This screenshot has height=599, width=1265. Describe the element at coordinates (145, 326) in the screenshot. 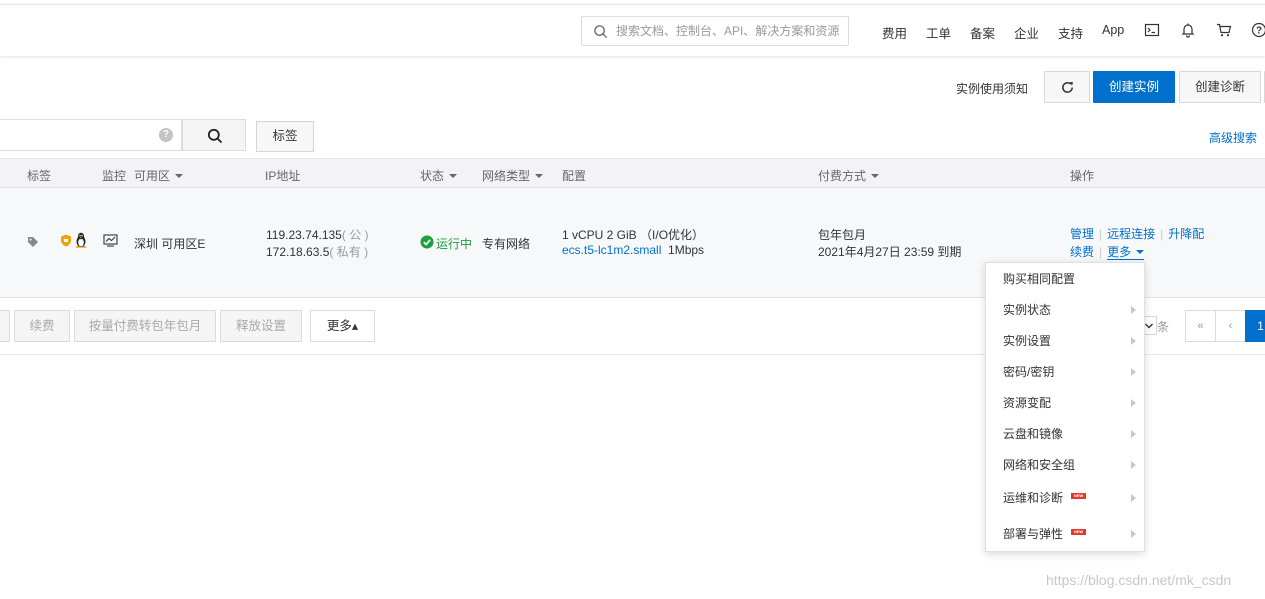

I see `bulk-convert-billing-button: 按量付费转包年包月` at that location.